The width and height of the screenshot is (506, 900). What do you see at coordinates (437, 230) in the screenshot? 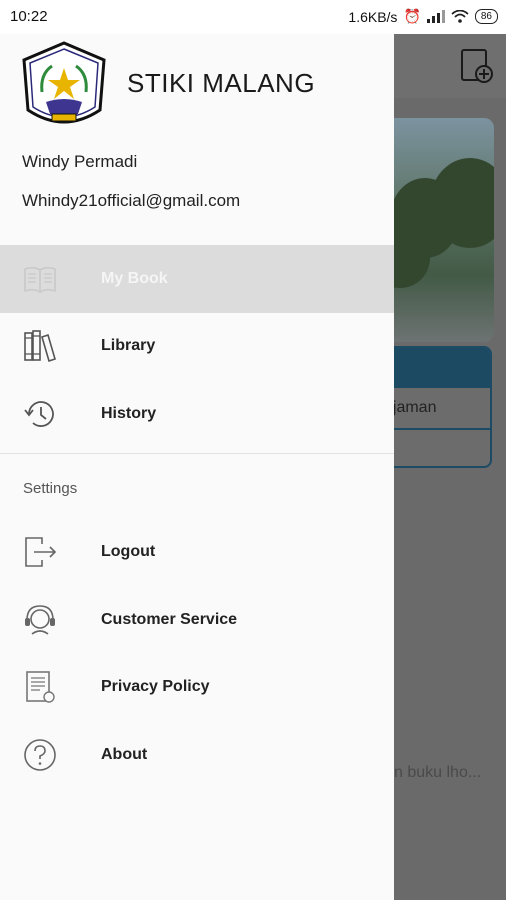
I see `campus-photo` at bounding box center [437, 230].